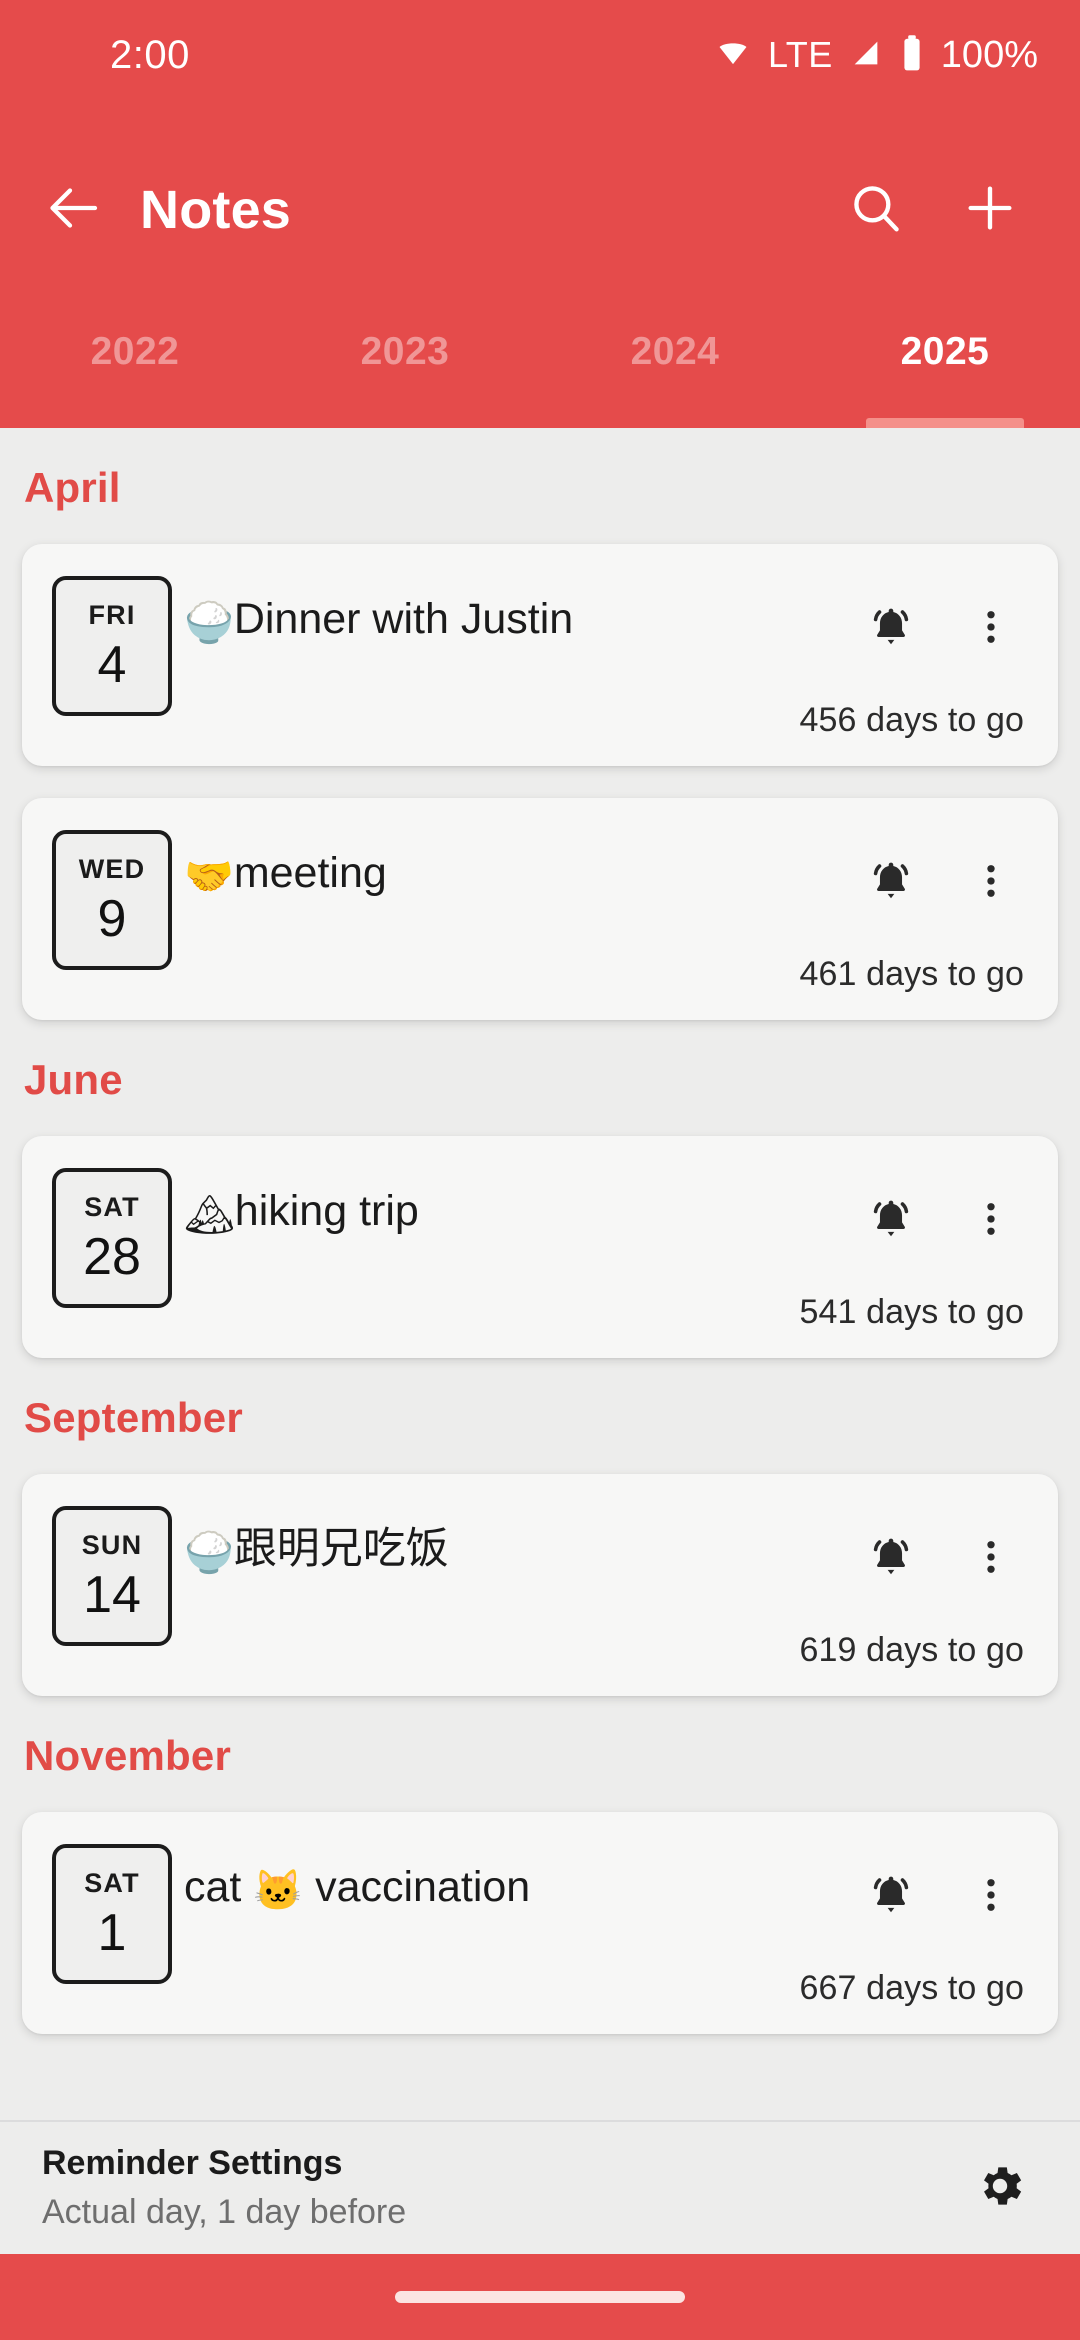 The image size is (1080, 2340). I want to click on note-title-suffix: vaccination, so click(417, 1887).